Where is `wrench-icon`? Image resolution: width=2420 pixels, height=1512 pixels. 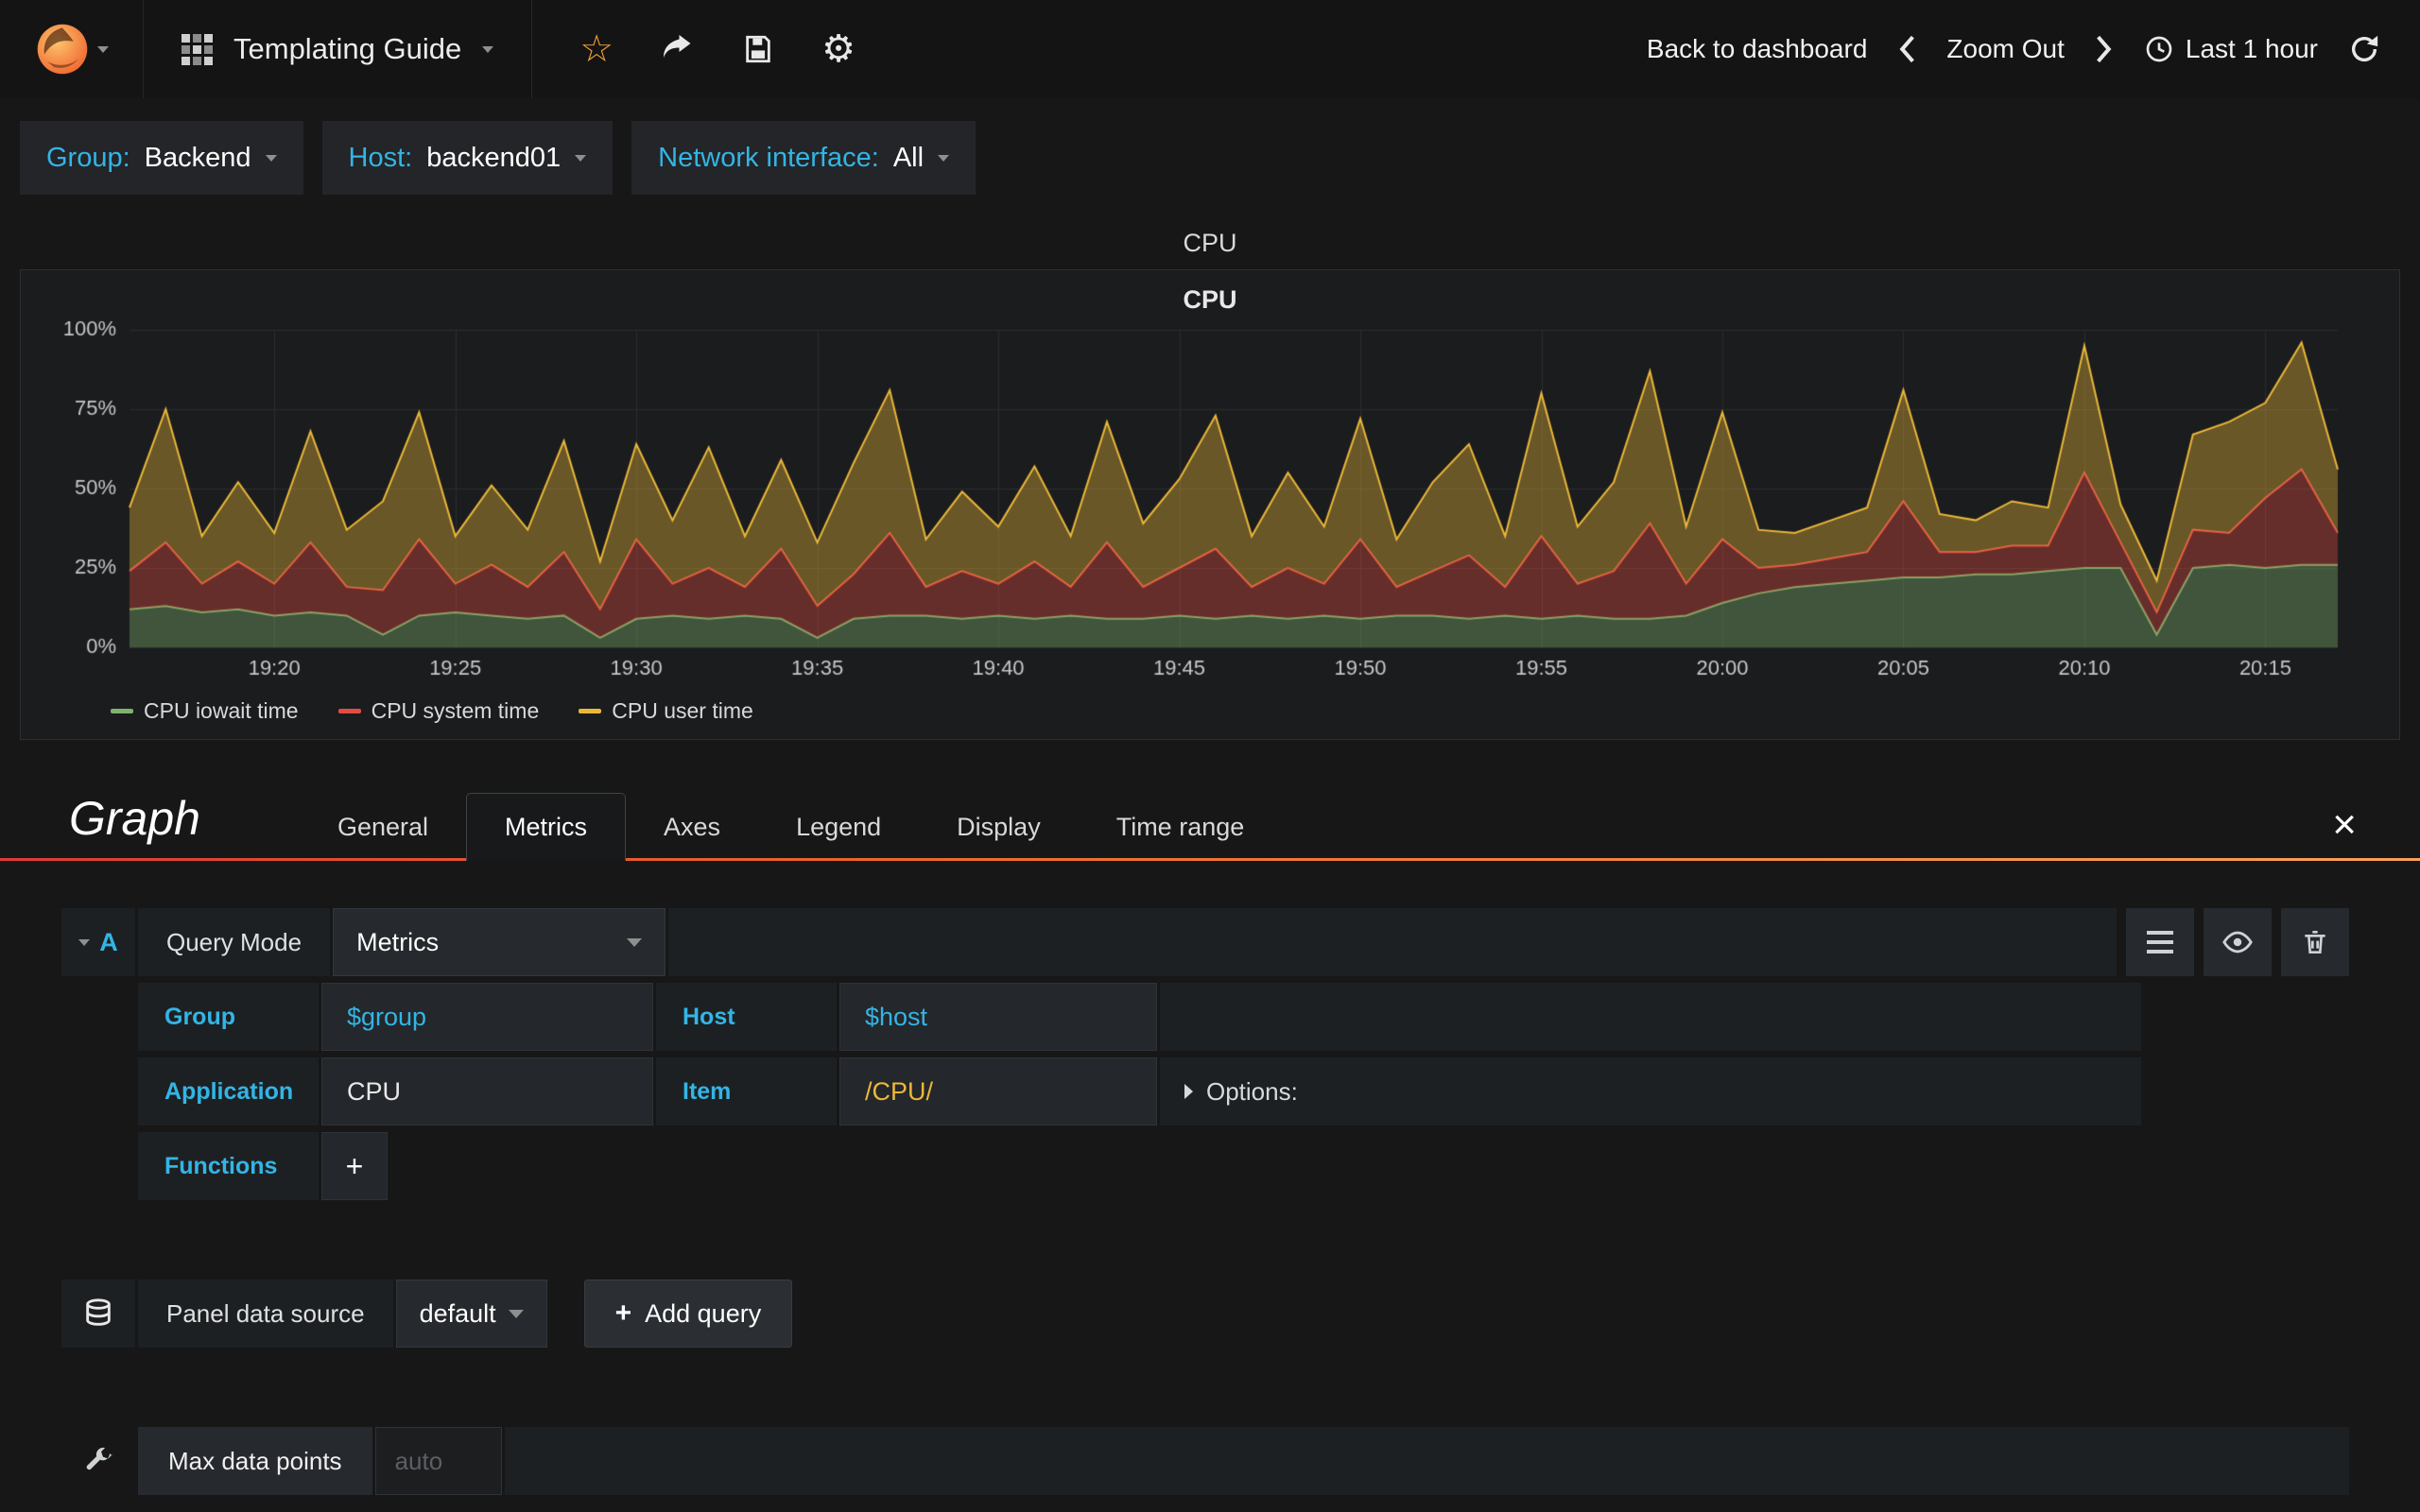 wrench-icon is located at coordinates (99, 1458).